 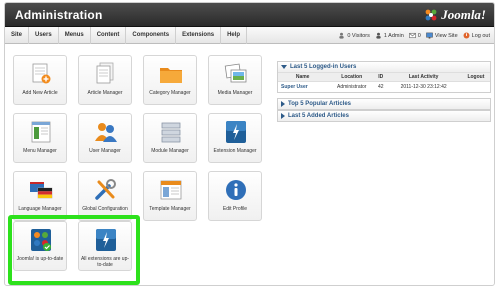 I want to click on quickicon-label: Extension Manager, so click(x=235, y=151).